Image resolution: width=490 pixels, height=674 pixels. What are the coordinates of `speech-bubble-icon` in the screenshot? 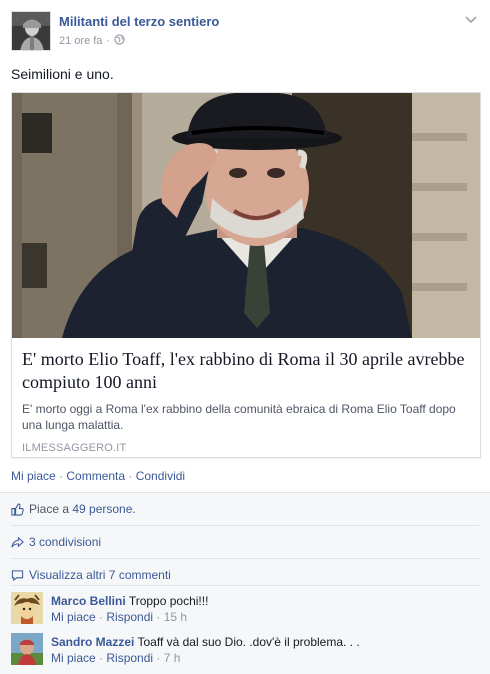 It's located at (17, 575).